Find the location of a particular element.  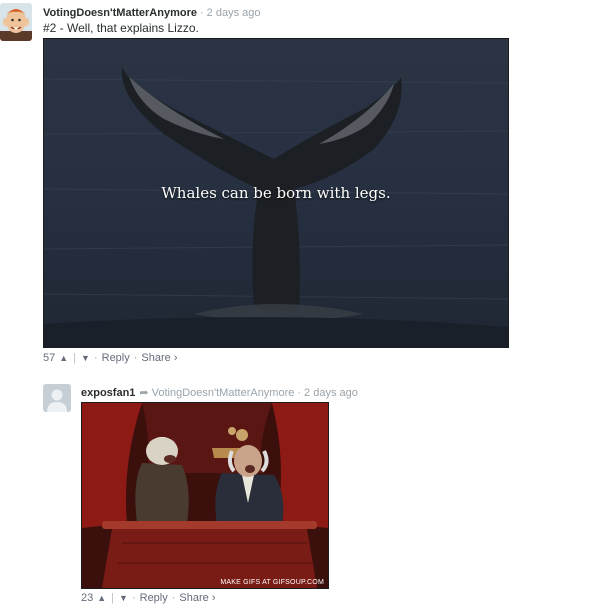

comment-footer: 23 ▲ | ▼ · Reply · Share › is located at coordinates (148, 598).